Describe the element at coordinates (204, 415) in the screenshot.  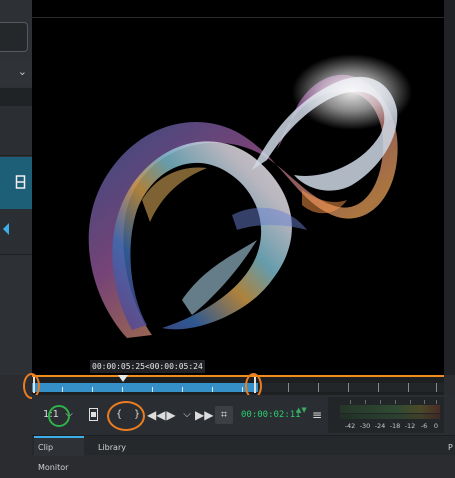
I see `forward-button: ▶▶` at that location.